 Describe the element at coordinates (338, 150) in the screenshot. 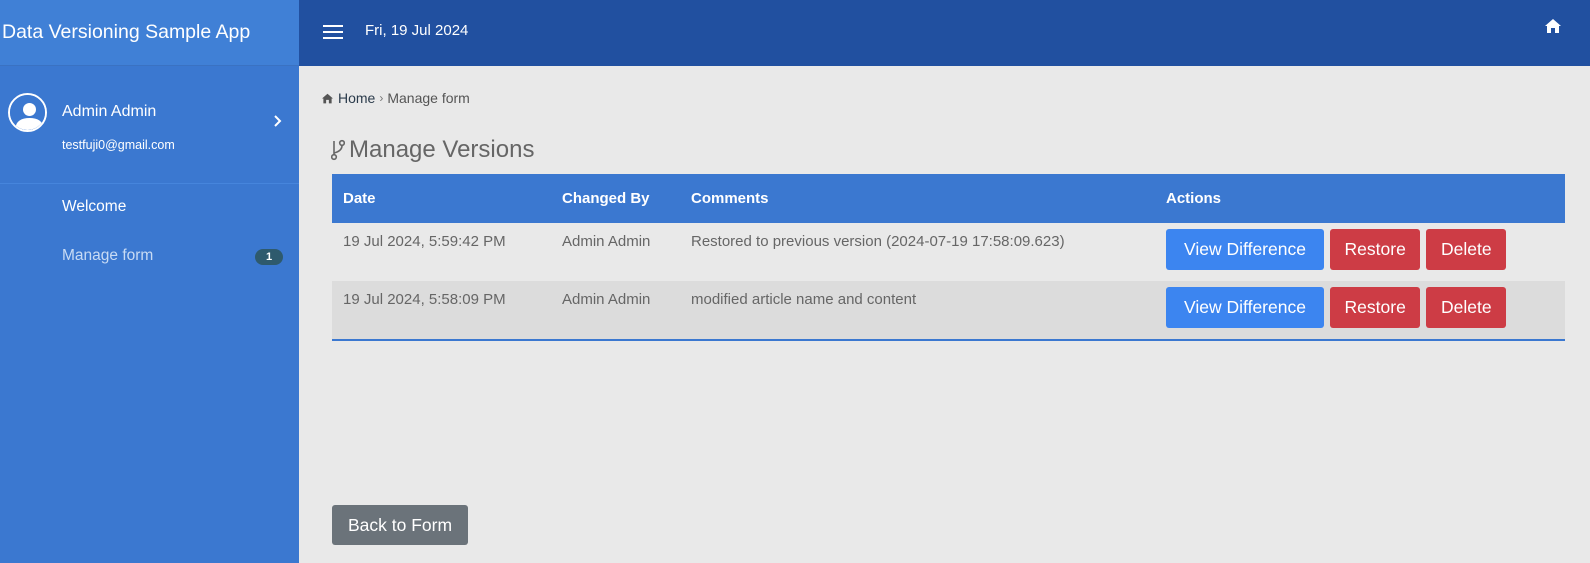

I see `branch-icon` at that location.